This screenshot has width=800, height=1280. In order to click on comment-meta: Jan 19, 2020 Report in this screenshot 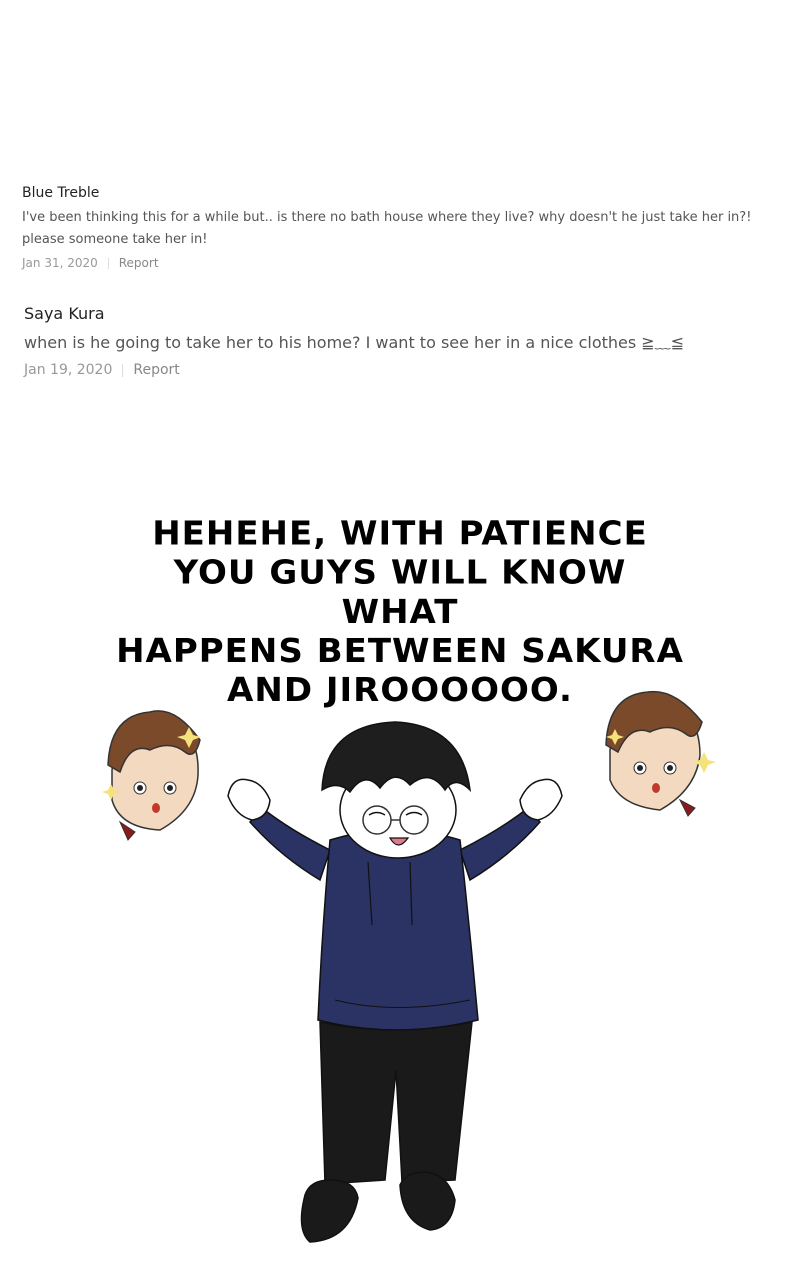, I will do `click(404, 370)`.